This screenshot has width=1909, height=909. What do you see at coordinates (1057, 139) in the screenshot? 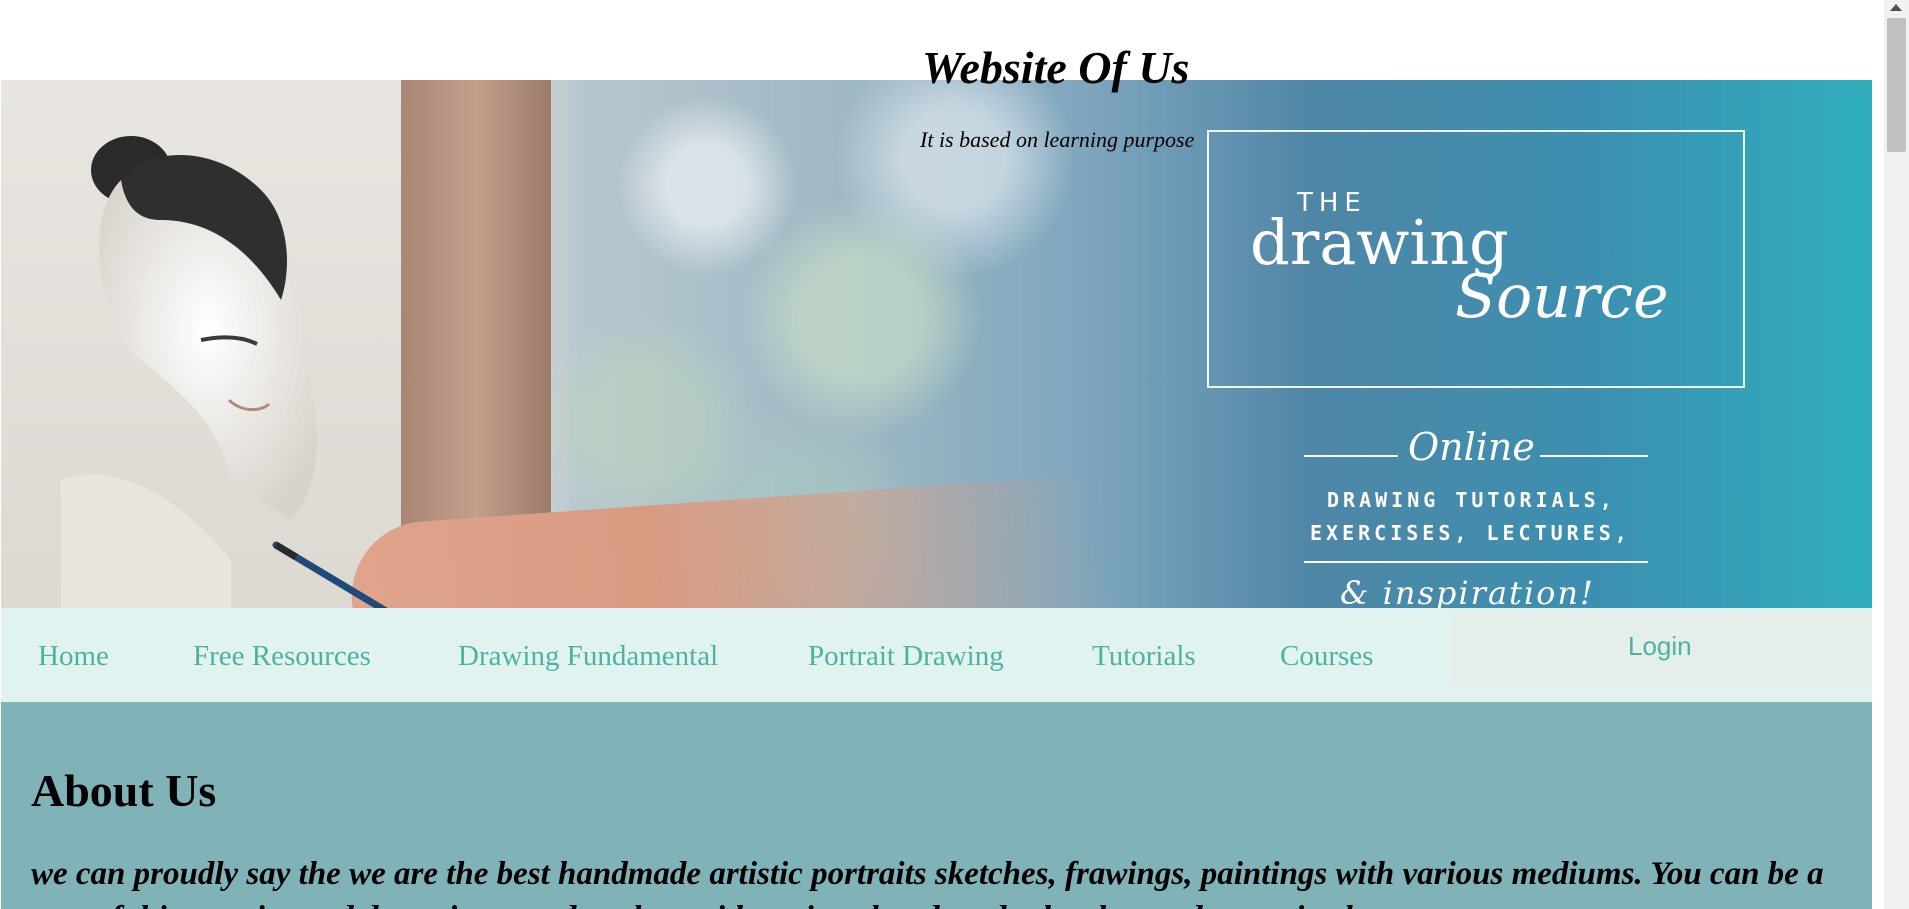
I see `site-tagline: It is based on learning purpose` at bounding box center [1057, 139].